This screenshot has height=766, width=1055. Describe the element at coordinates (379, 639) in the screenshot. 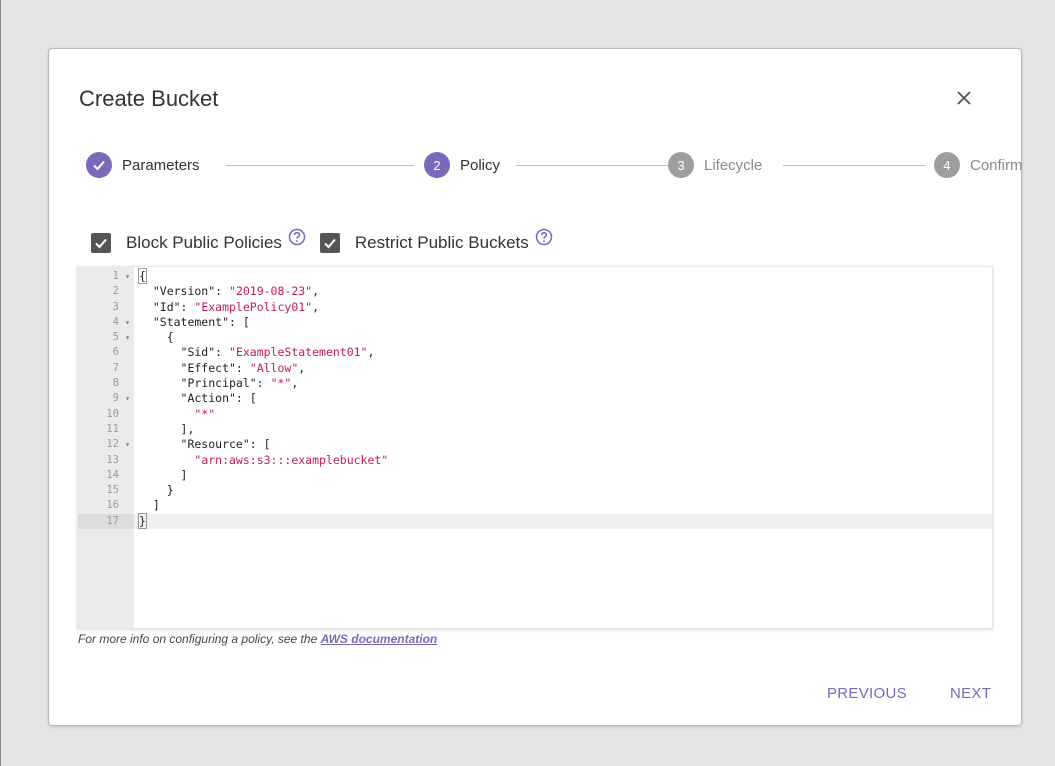

I see `aws-documentation-link: AWS documentation` at that location.